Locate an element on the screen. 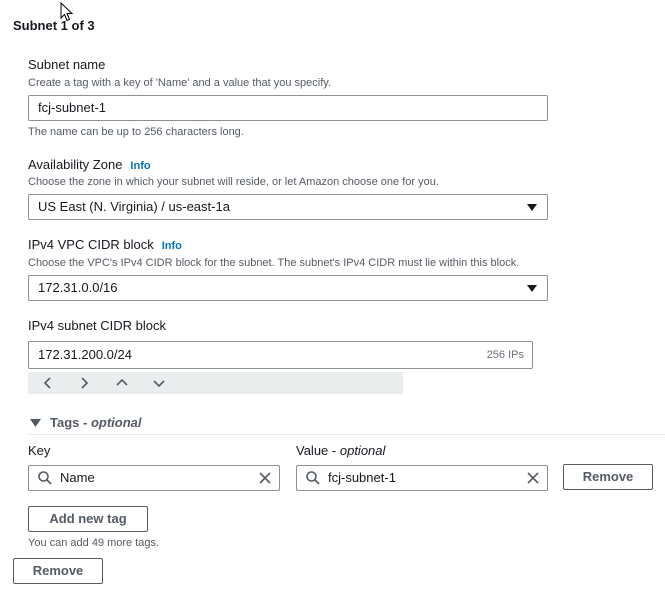  tags-divider is located at coordinates (346, 434).